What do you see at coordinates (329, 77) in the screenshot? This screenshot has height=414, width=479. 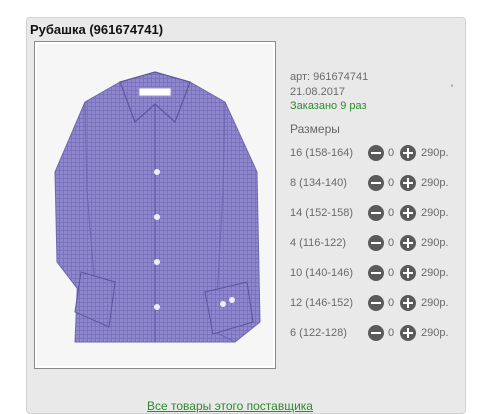 I see `article-number: арт: 961674741` at bounding box center [329, 77].